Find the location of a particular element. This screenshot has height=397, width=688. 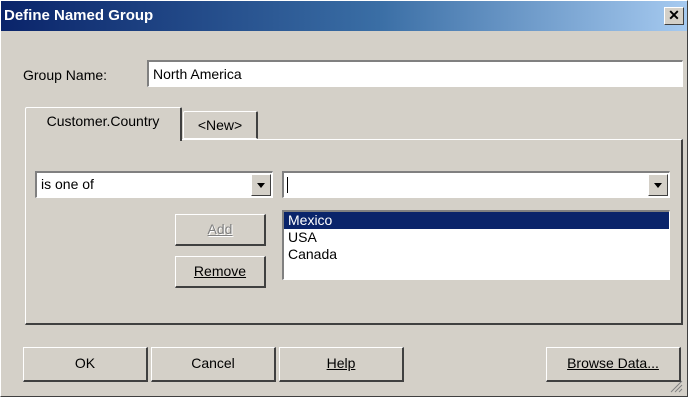

operator-value: is one of is located at coordinates (67, 184).